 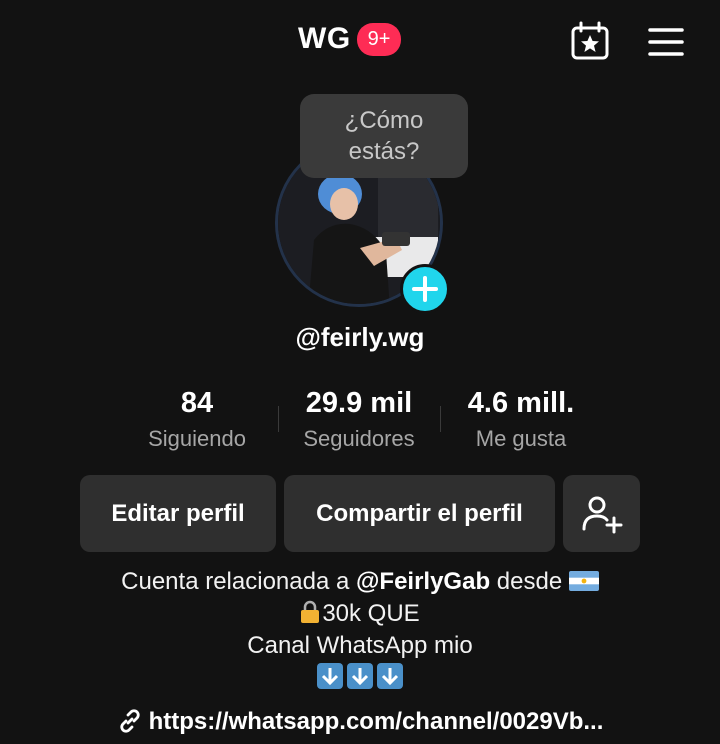 What do you see at coordinates (529, 581) in the screenshot?
I see `bio-text: desde` at bounding box center [529, 581].